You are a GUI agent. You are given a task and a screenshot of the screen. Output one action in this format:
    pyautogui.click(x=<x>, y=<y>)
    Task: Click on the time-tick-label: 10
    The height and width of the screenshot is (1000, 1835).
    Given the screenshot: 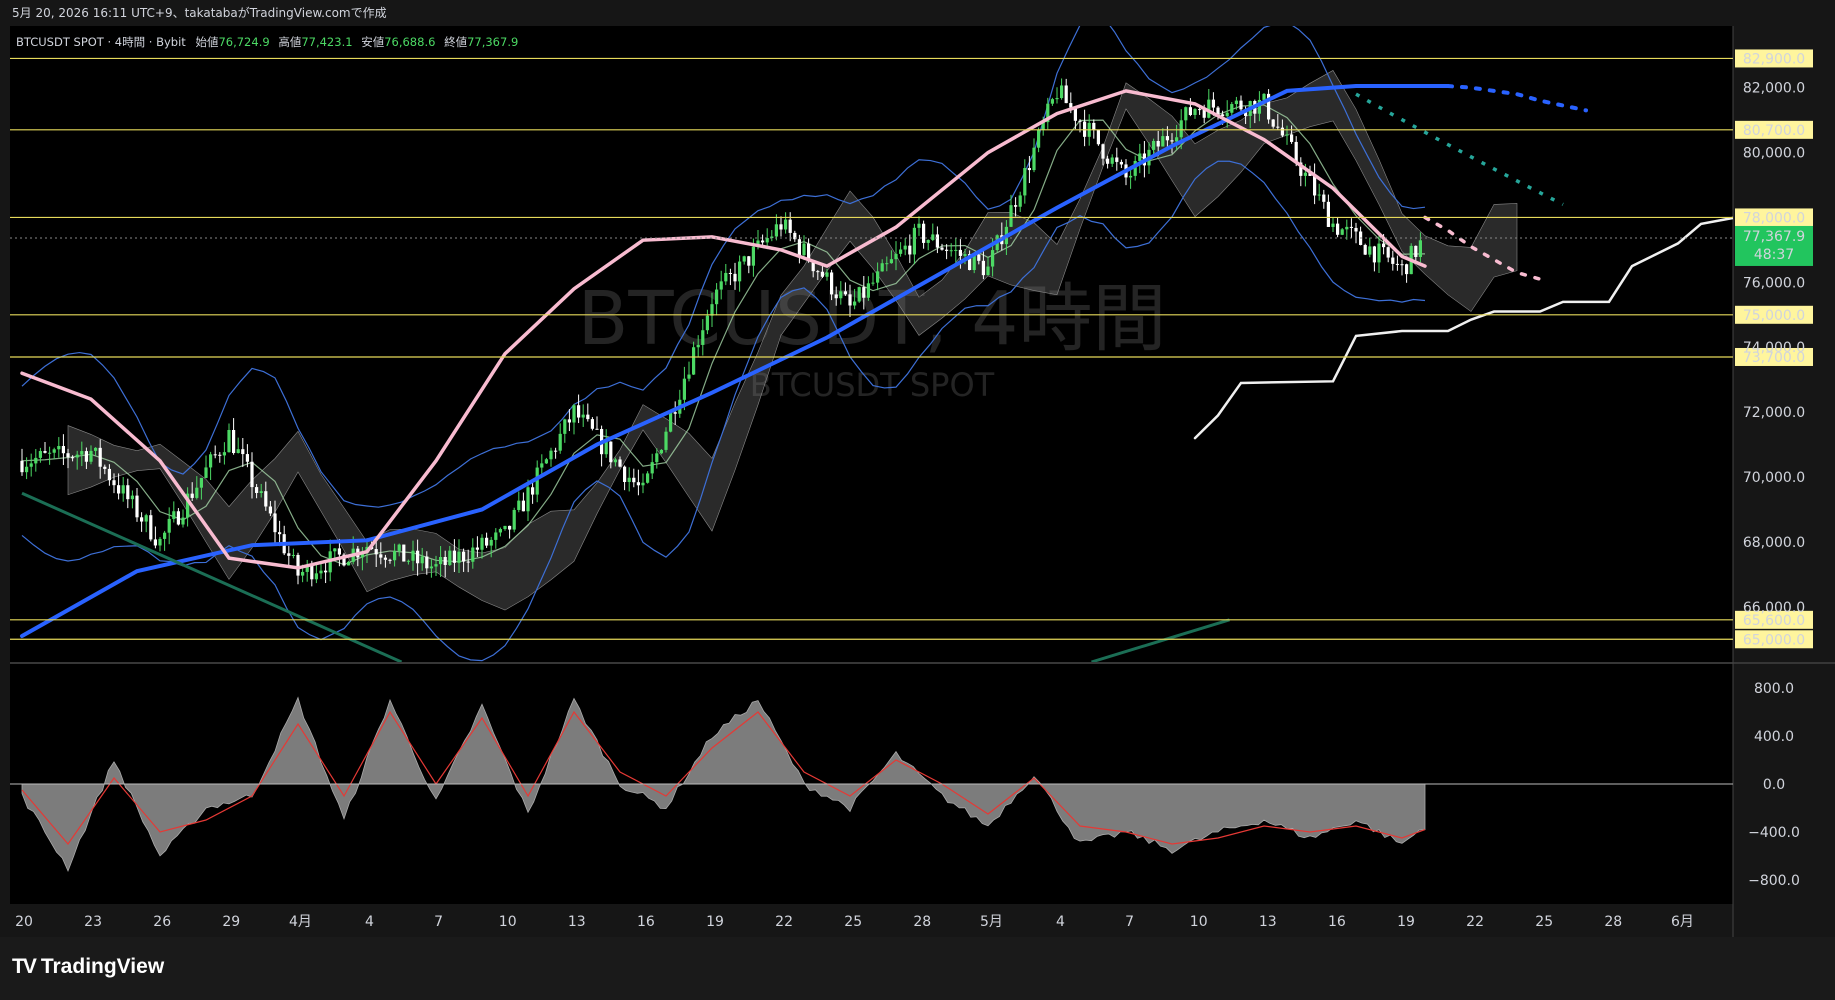 What is the action you would take?
    pyautogui.click(x=1199, y=922)
    